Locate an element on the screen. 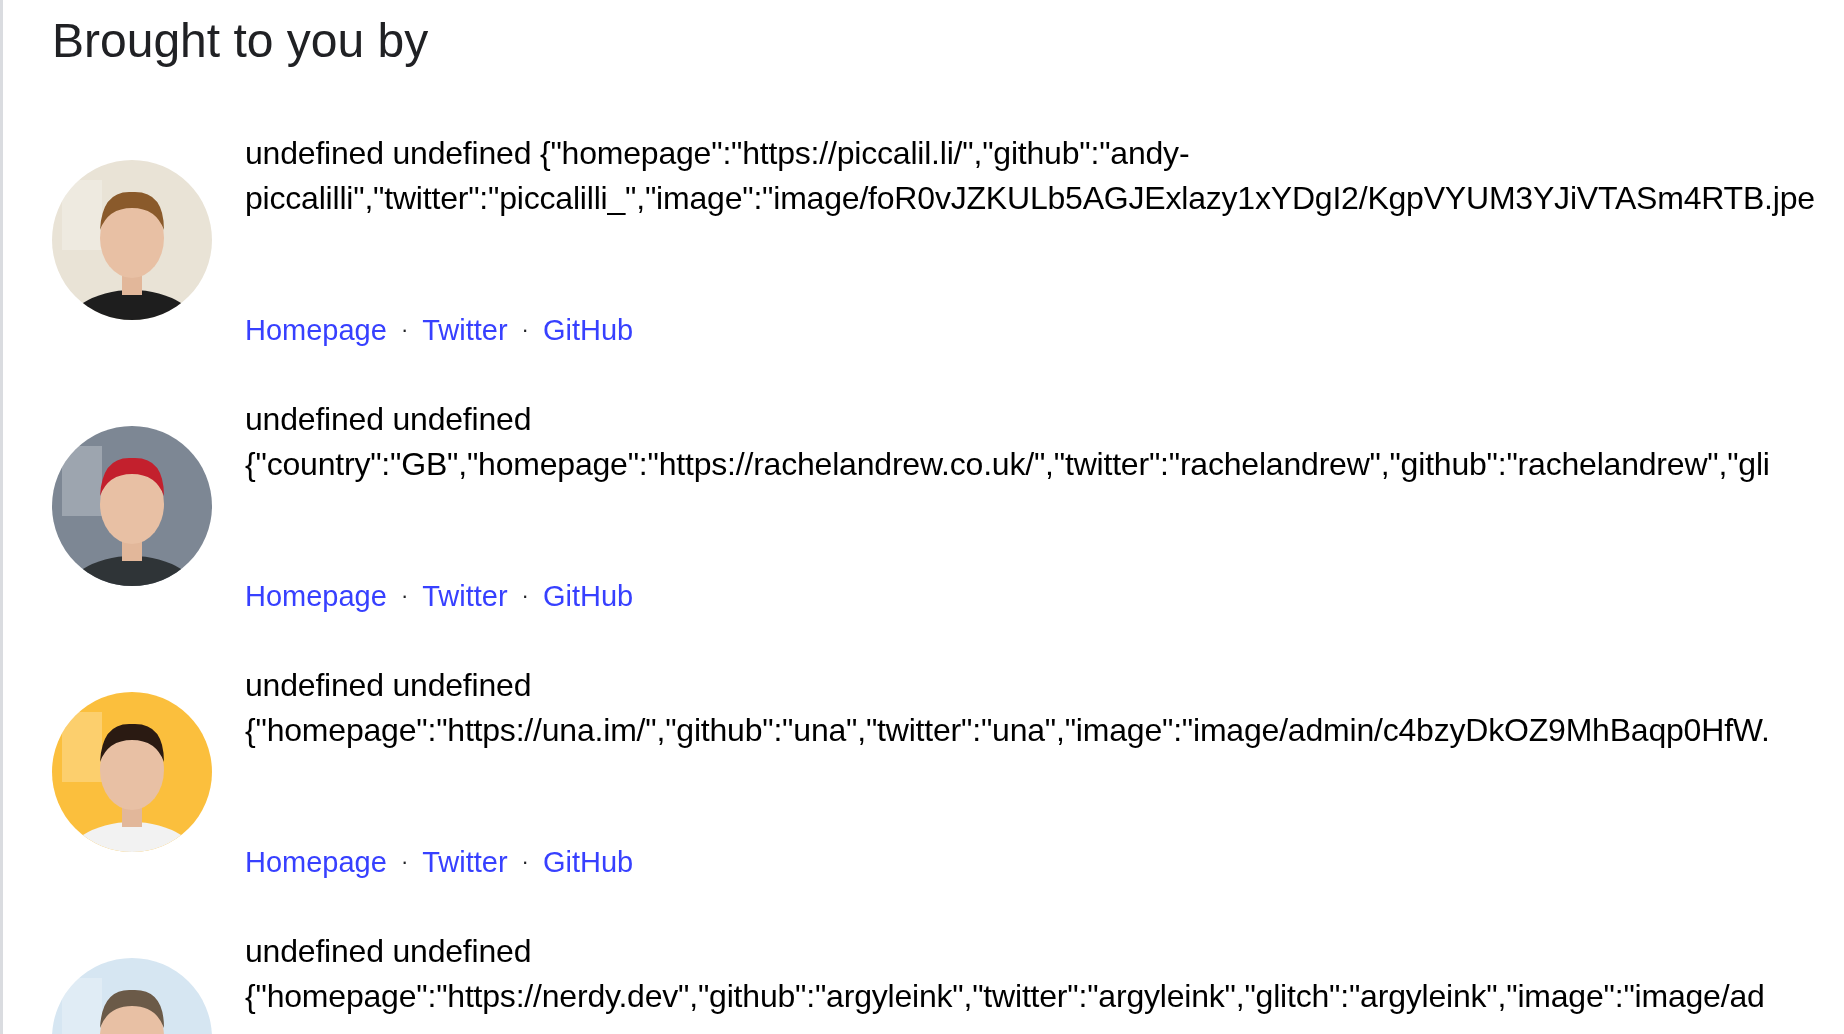 This screenshot has height=1034, width=1844. author-details: {"homepage":"https://nerdy.dev","github":"argyleink","twitter":"argyleink","glitch":"argyleink","image":"image/ad is located at coordinates (1005, 996).